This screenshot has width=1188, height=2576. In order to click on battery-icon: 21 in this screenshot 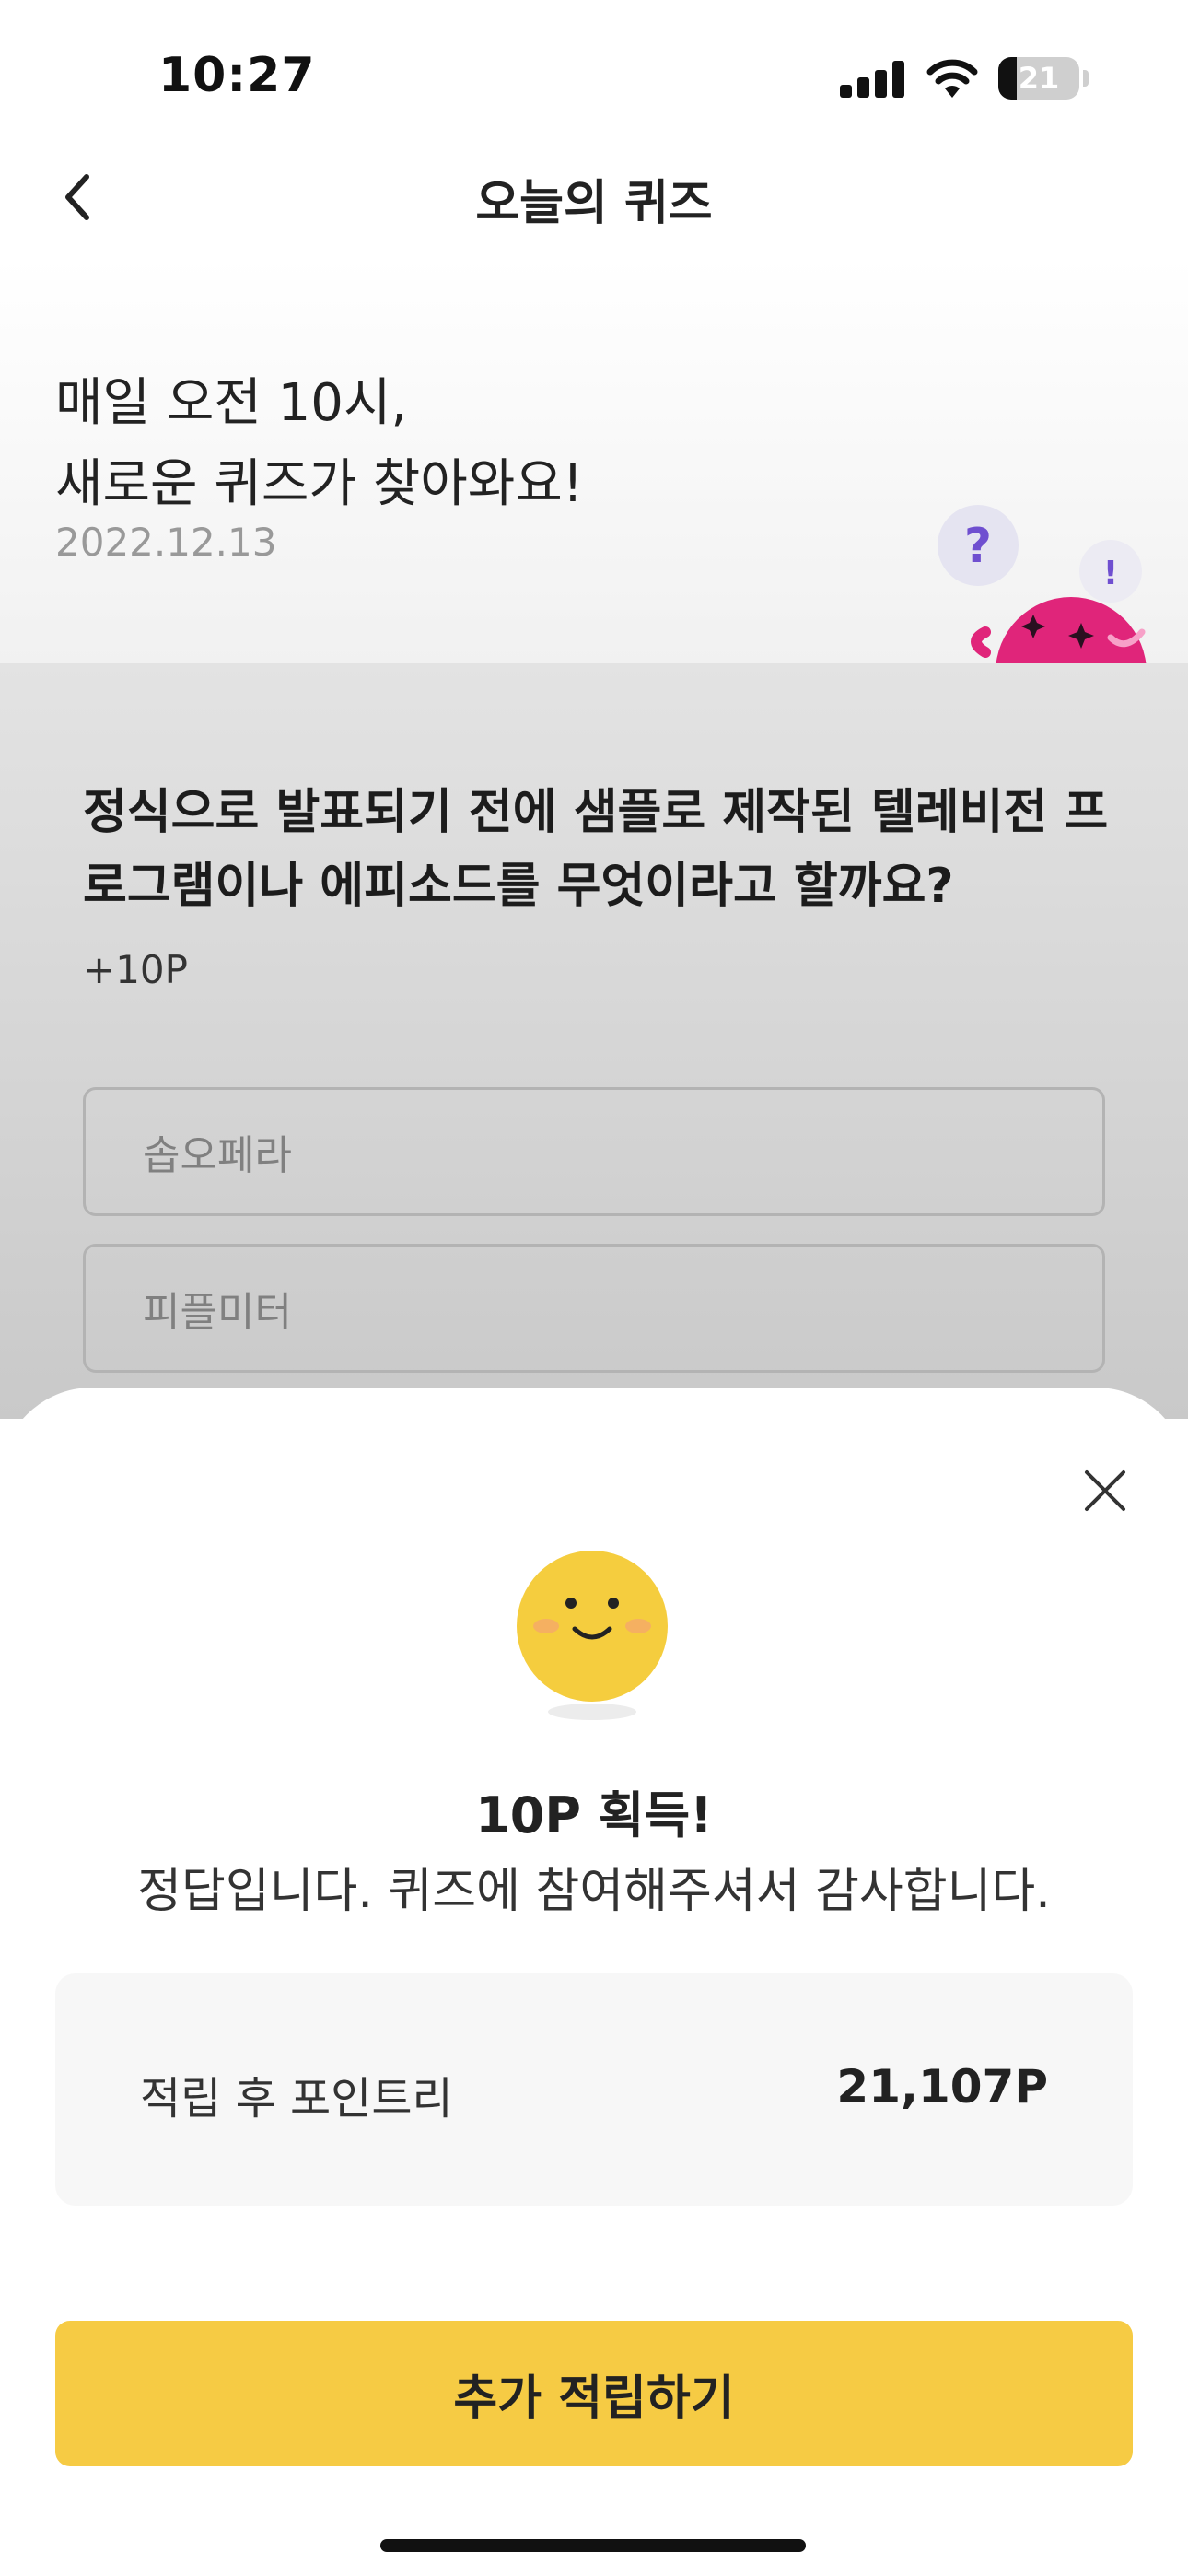, I will do `click(1038, 78)`.